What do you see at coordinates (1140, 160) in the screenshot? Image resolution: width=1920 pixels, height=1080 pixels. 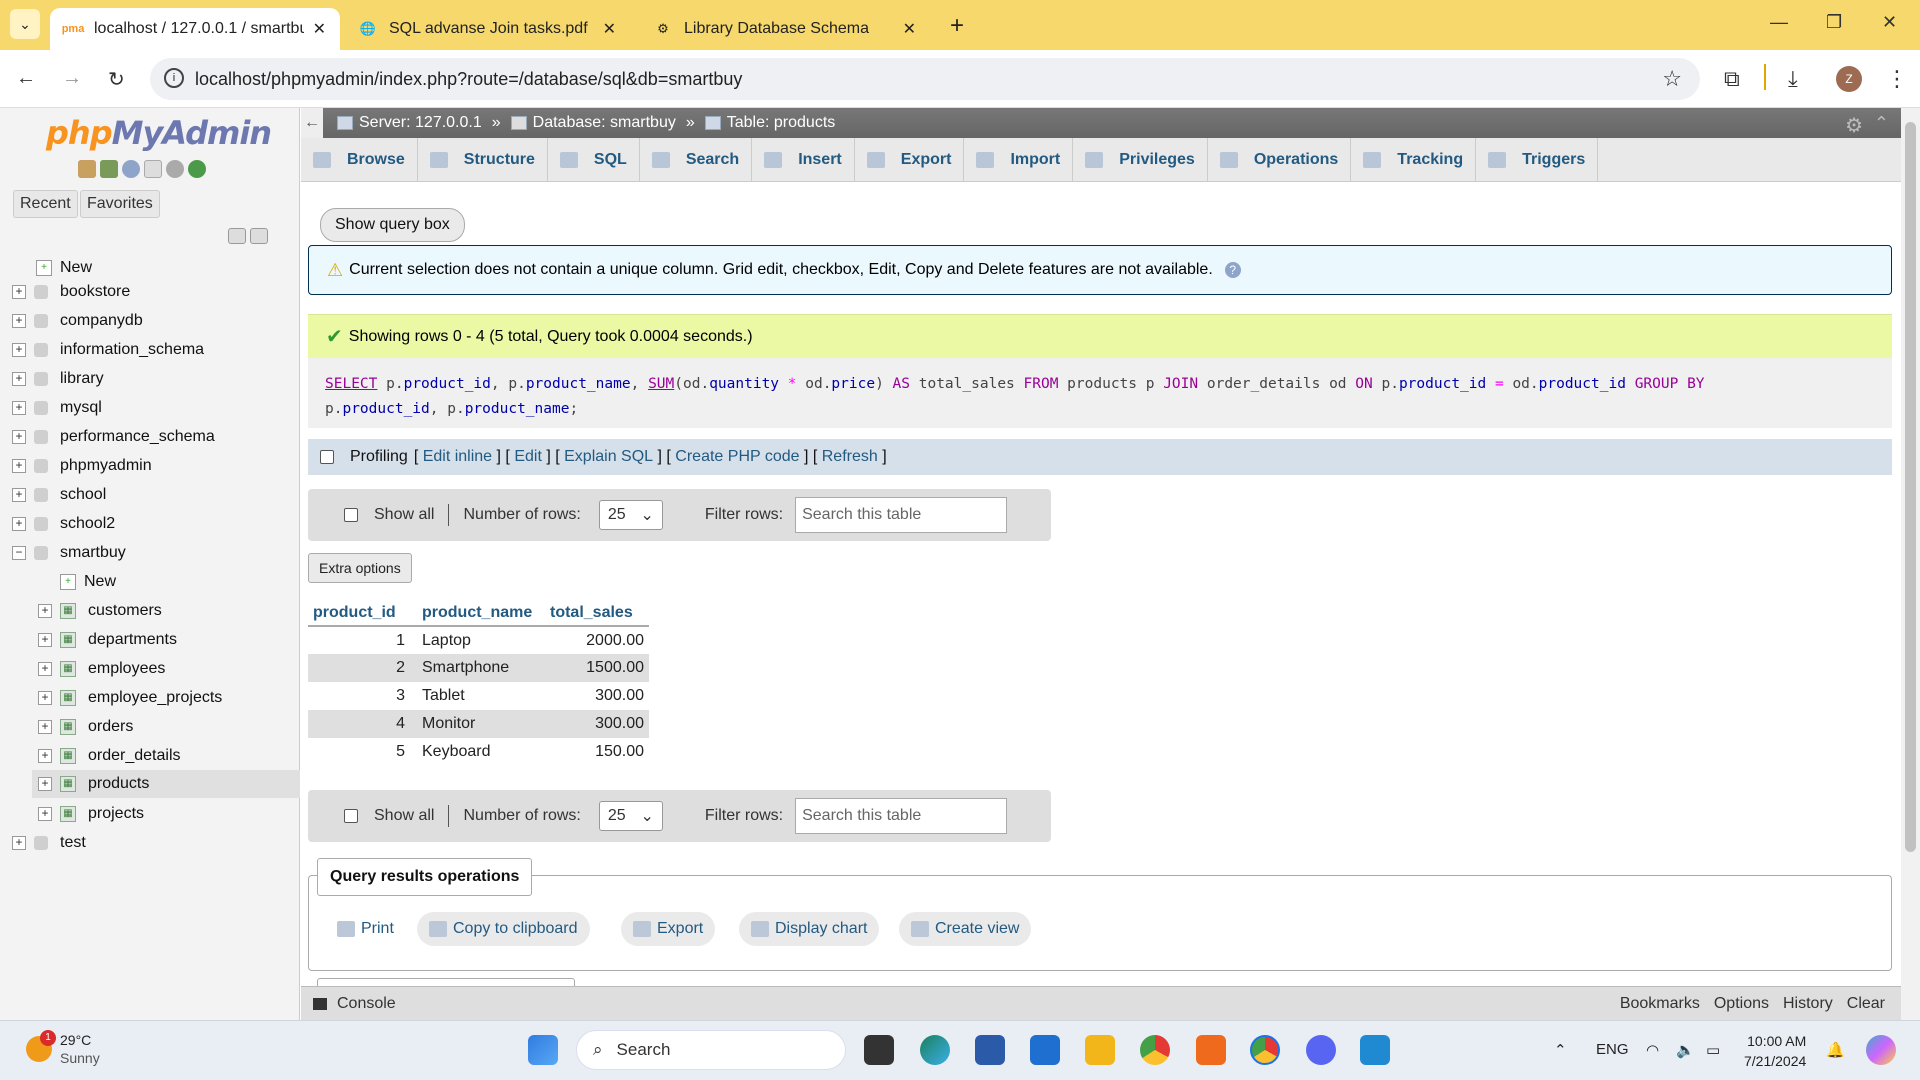 I see `tab-privileges: Privileges` at bounding box center [1140, 160].